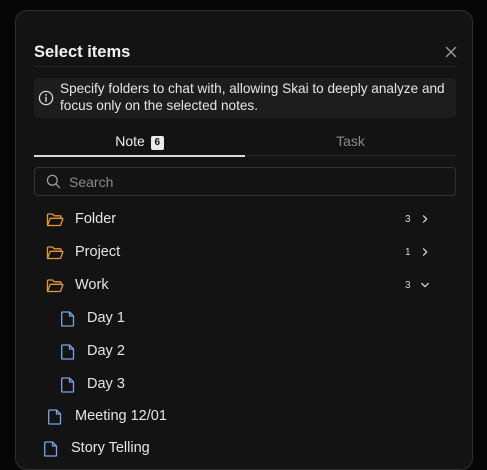  What do you see at coordinates (106, 318) in the screenshot?
I see `tree-item-label: Day 1` at bounding box center [106, 318].